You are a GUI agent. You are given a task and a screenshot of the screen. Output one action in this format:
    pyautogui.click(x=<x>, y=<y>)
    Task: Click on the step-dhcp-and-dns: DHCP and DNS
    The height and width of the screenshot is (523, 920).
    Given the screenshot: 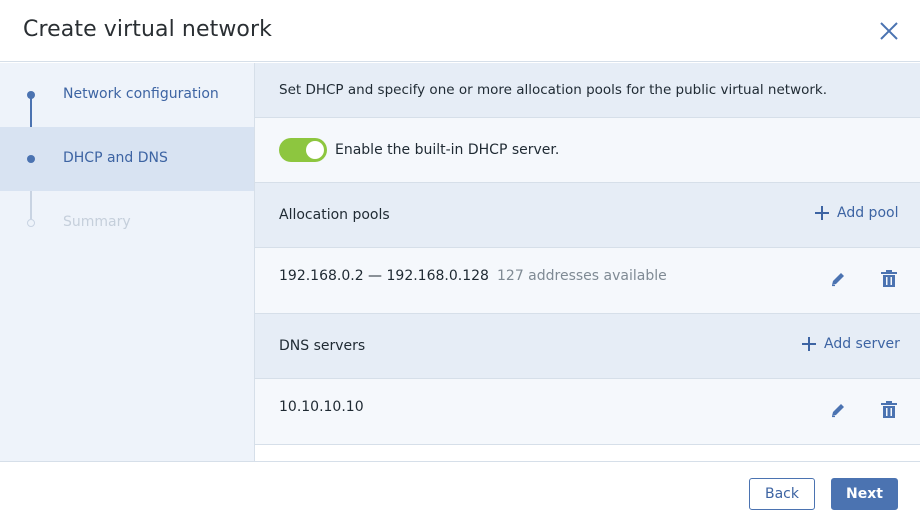 What is the action you would take?
    pyautogui.click(x=127, y=159)
    